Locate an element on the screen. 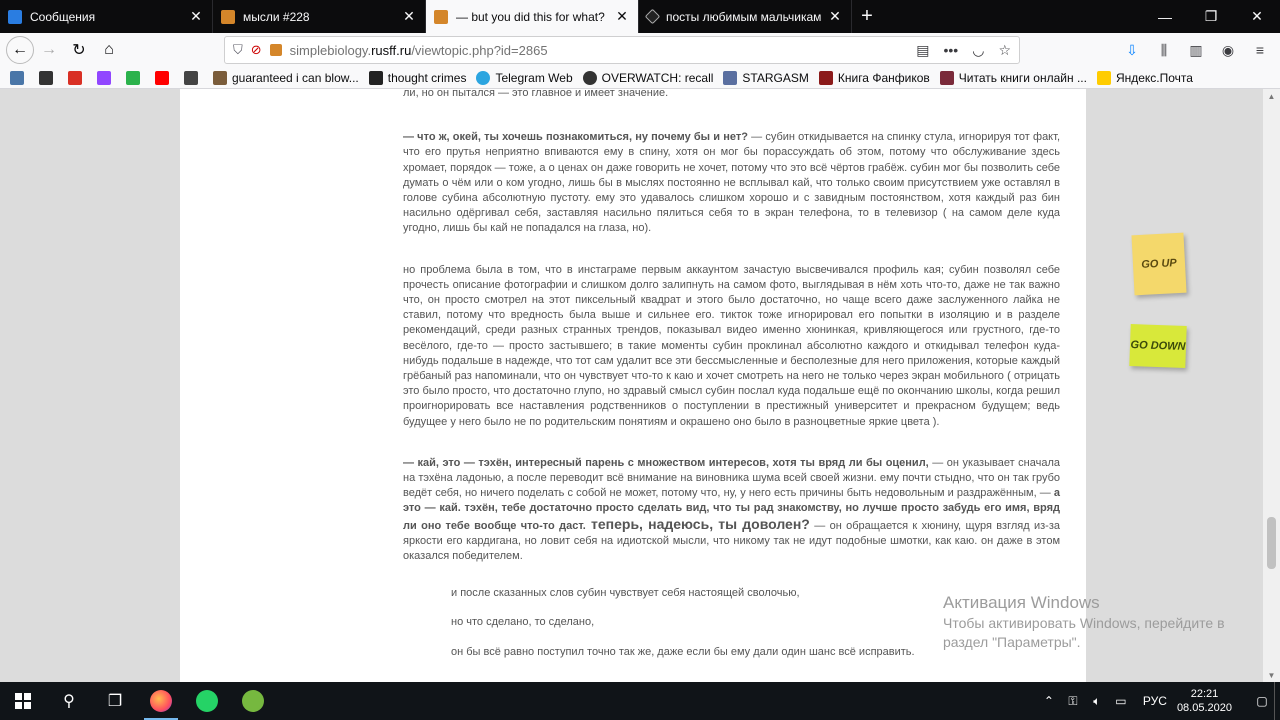 The width and height of the screenshot is (1280, 720). tab-posts: посты любимым мальчикам ✕ is located at coordinates (745, 16).